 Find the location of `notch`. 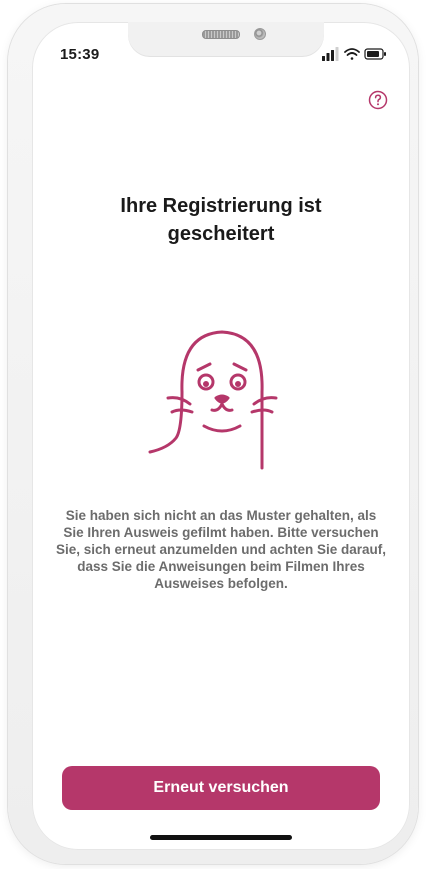

notch is located at coordinates (226, 39).